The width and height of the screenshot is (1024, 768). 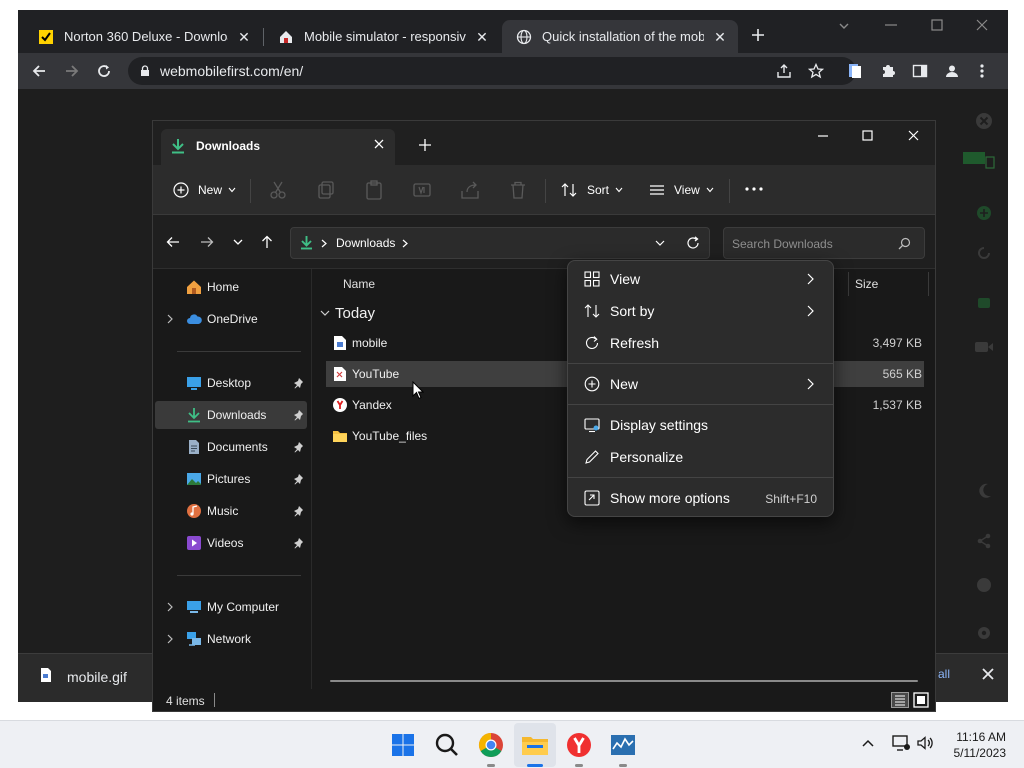 What do you see at coordinates (984, 213) in the screenshot?
I see `add-circle-icon` at bounding box center [984, 213].